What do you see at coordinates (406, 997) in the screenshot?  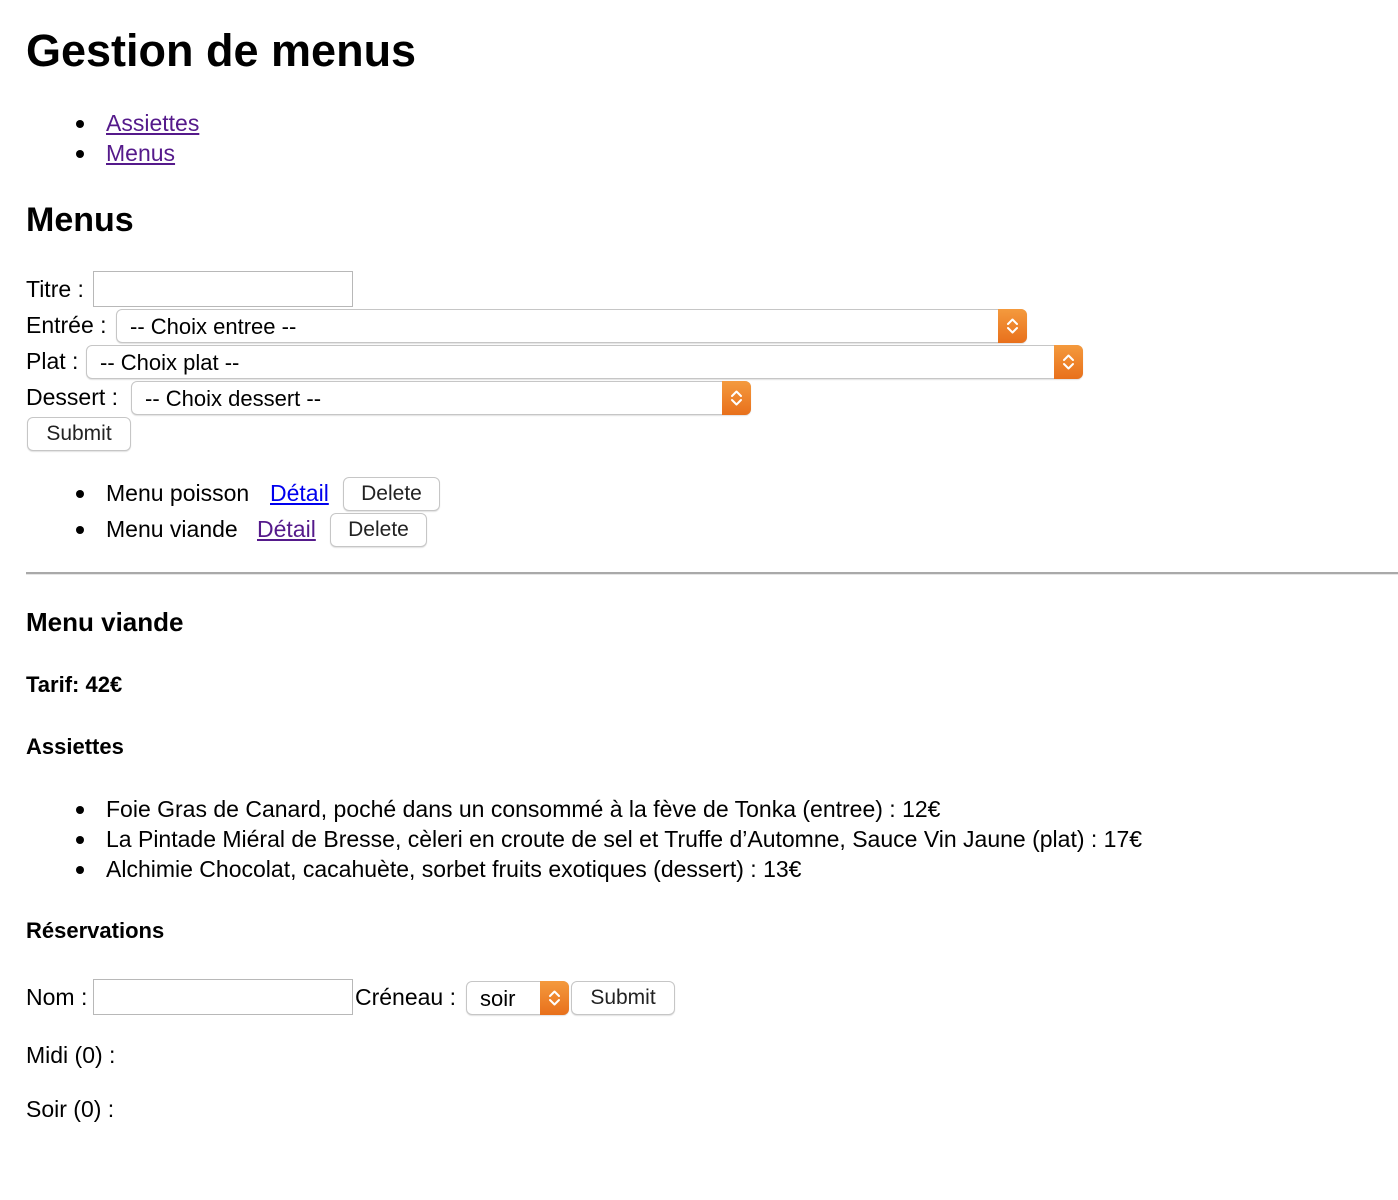 I see `creneau-label: Créneau :` at bounding box center [406, 997].